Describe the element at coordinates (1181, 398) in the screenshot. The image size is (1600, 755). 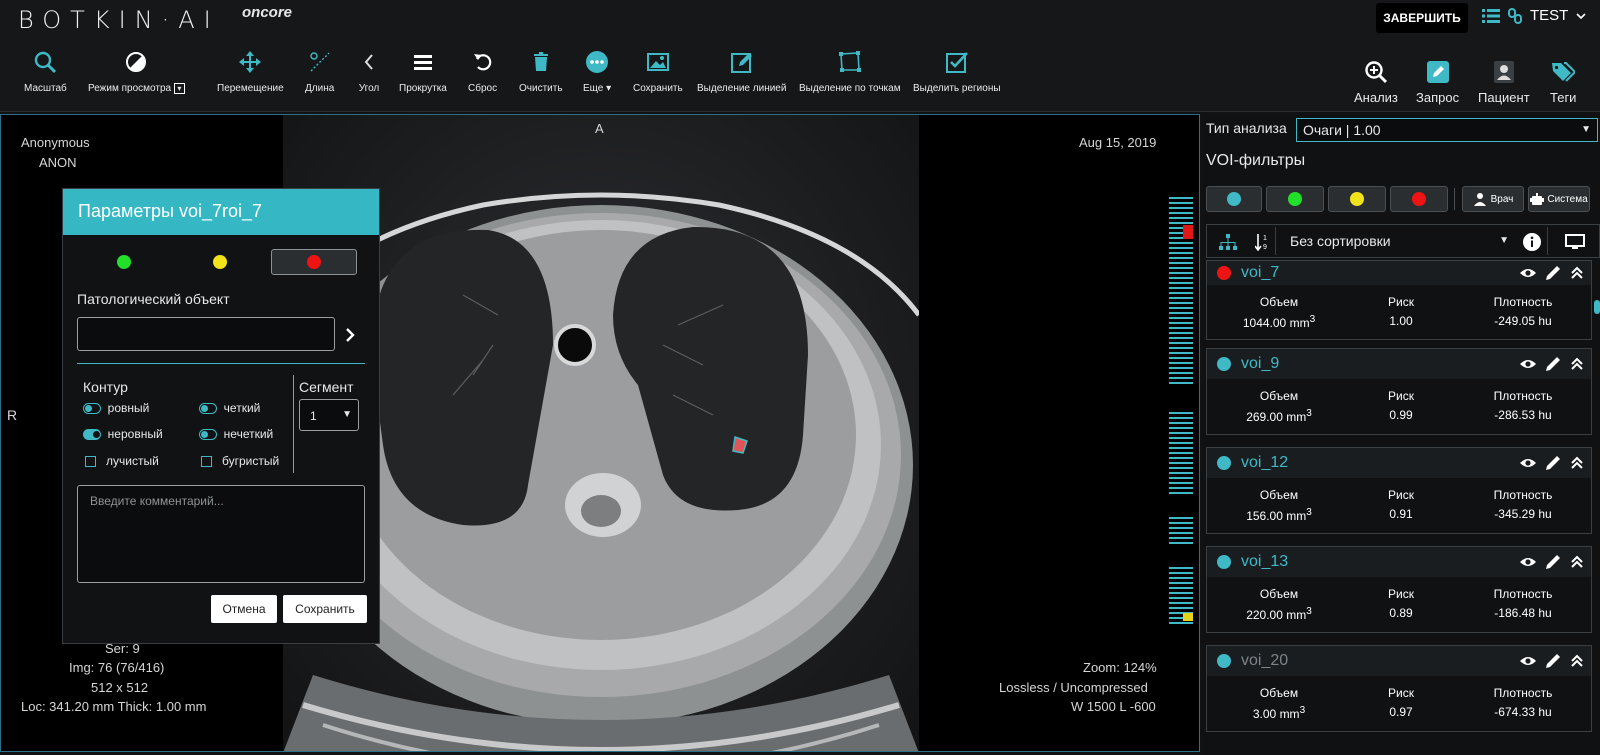
I see `slice-gap` at that location.